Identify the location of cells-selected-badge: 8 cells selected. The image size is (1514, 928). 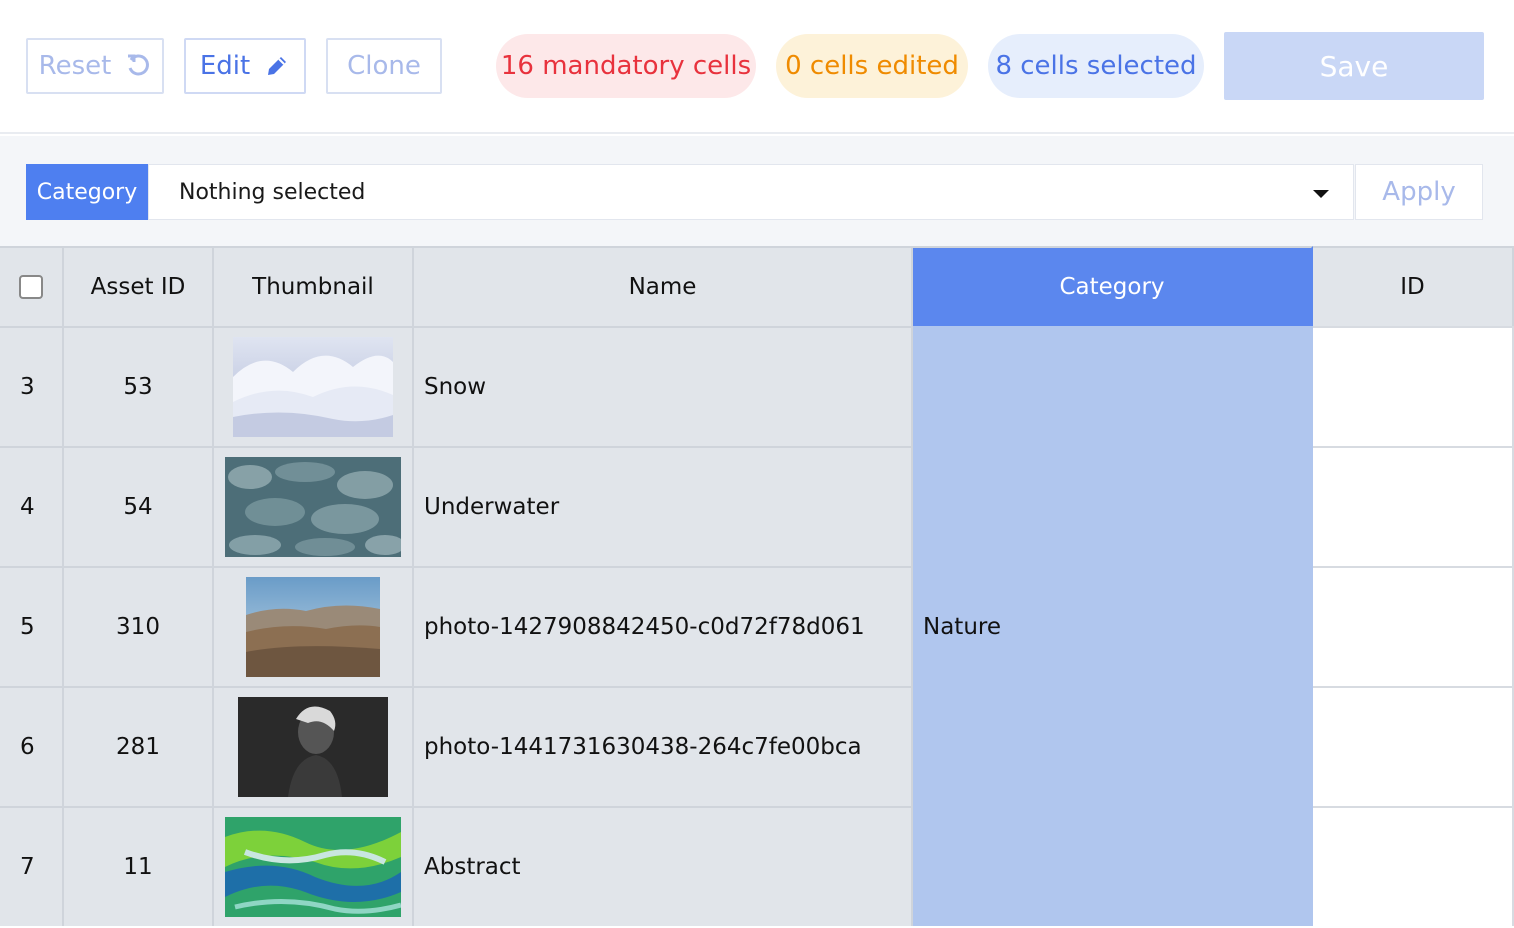
(1096, 66).